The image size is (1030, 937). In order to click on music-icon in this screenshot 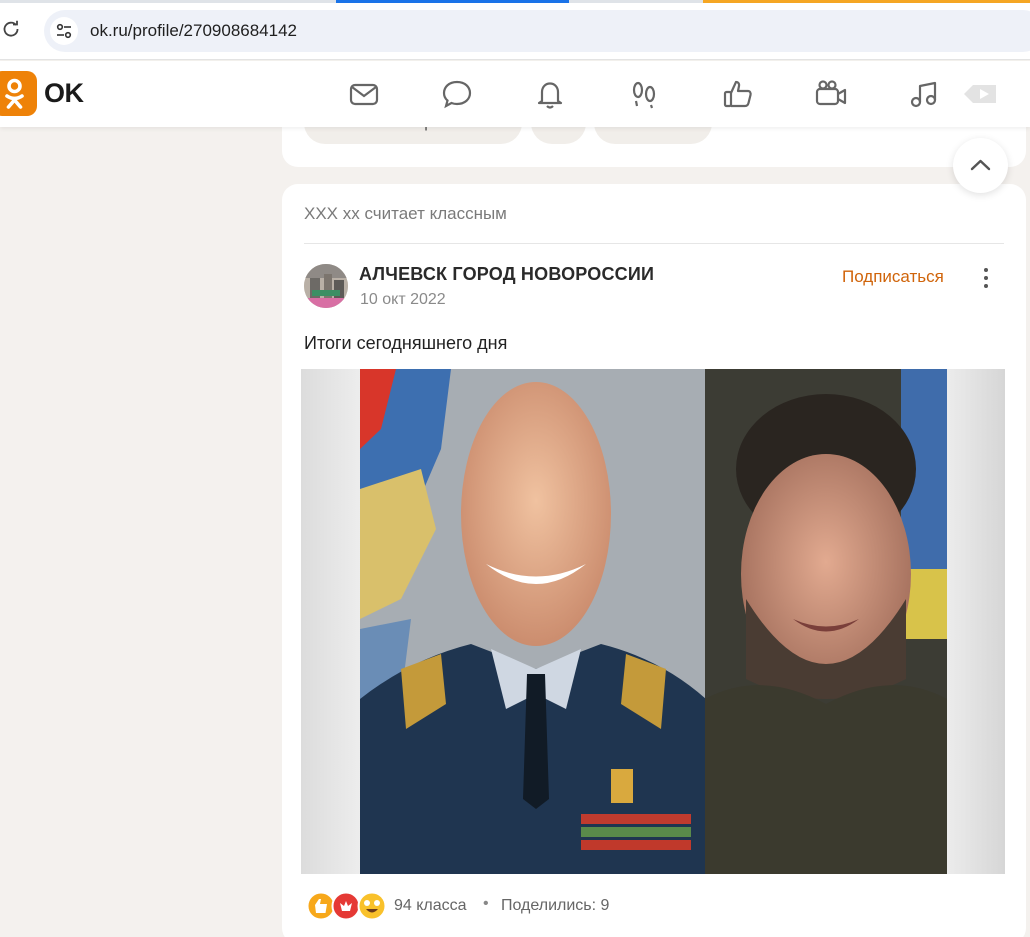, I will do `click(924, 94)`.